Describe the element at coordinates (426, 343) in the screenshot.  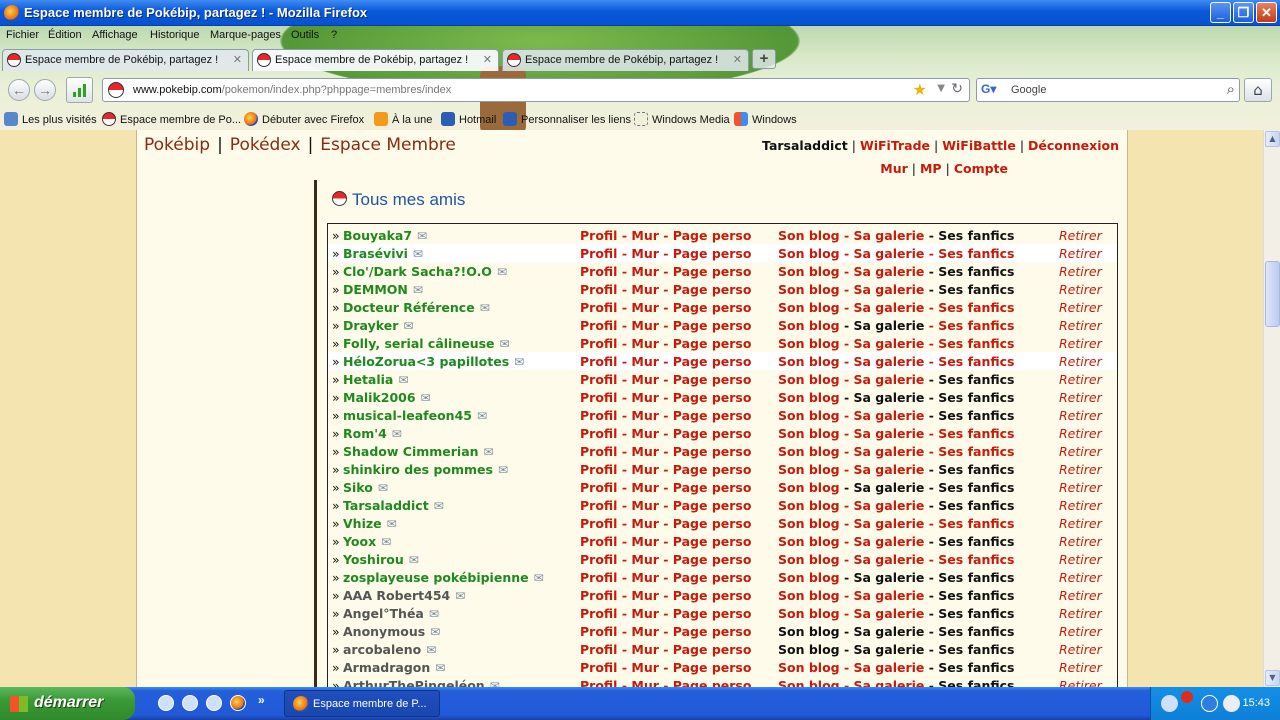
I see `friend-name-link: Folly, serial câlineuse ✉` at that location.